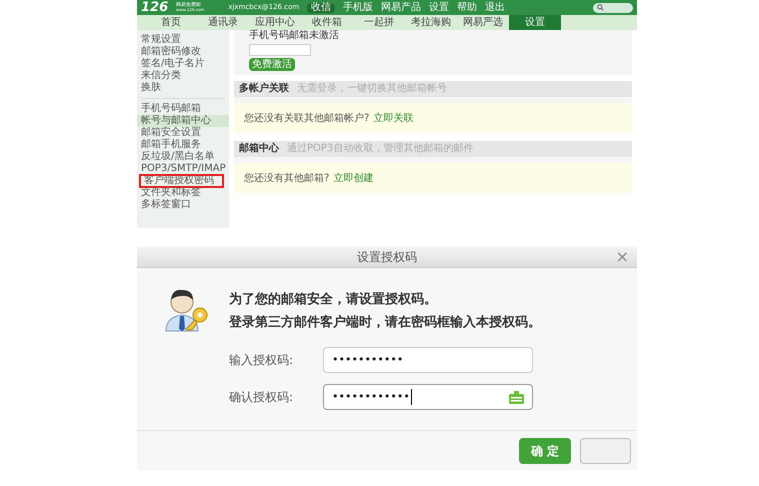 This screenshot has width=759, height=486. I want to click on field-label: 输入授权码:, so click(261, 360).